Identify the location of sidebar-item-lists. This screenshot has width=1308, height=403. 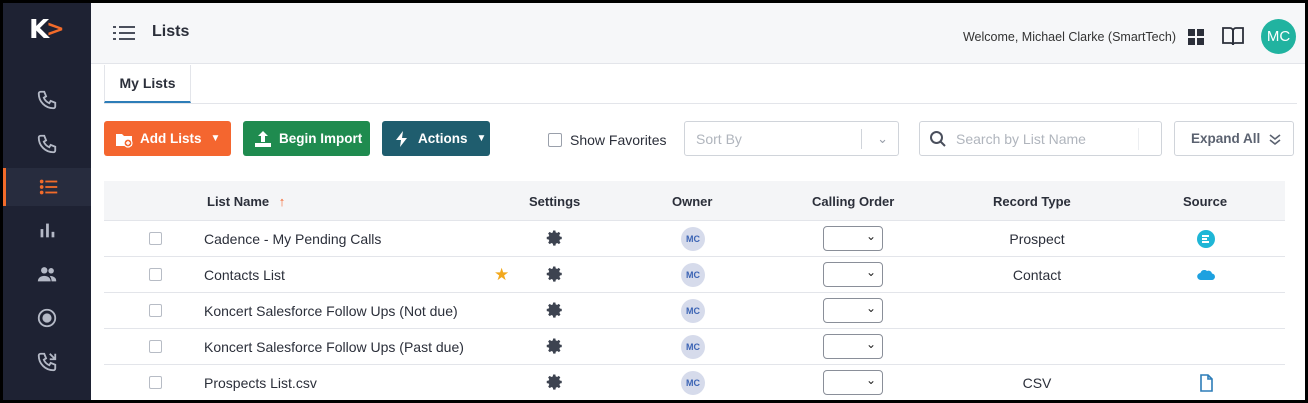
(47, 187).